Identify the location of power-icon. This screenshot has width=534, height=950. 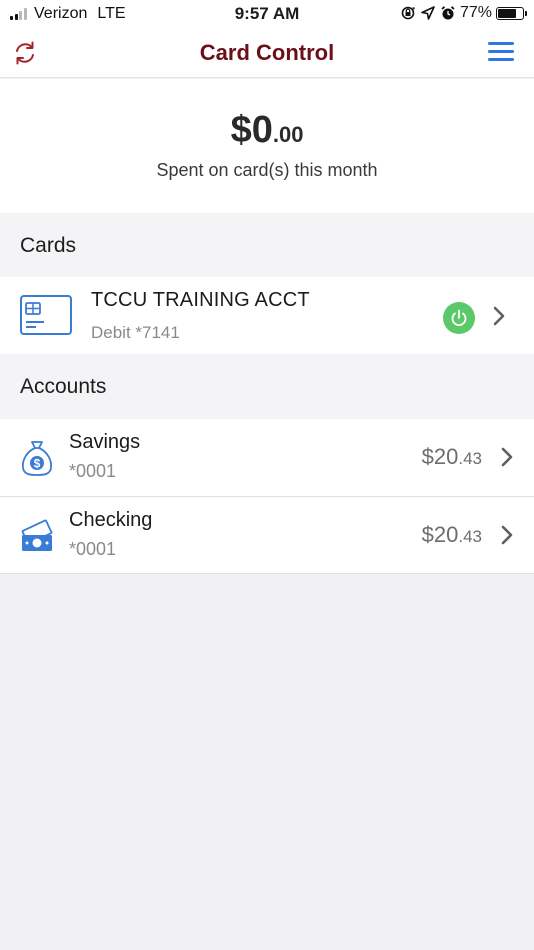
(459, 318).